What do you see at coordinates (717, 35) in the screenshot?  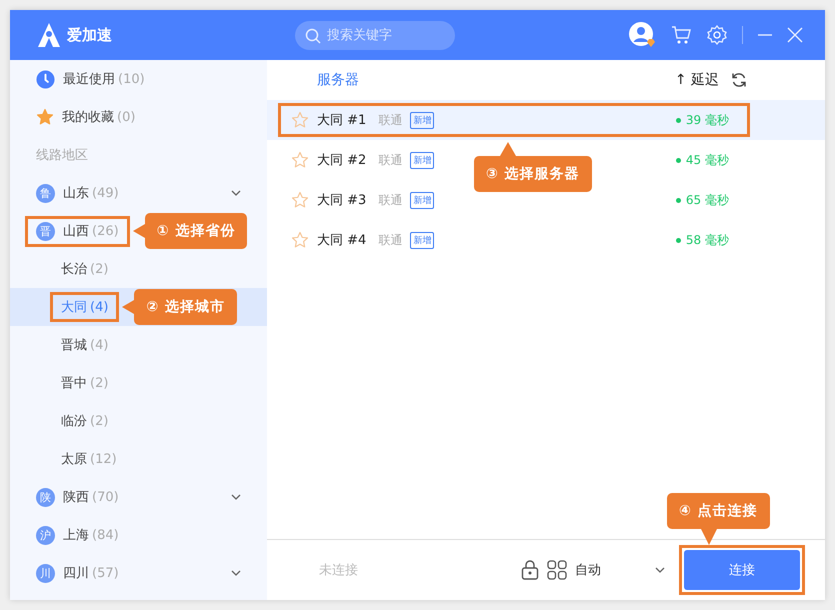 I see `settings-icon` at bounding box center [717, 35].